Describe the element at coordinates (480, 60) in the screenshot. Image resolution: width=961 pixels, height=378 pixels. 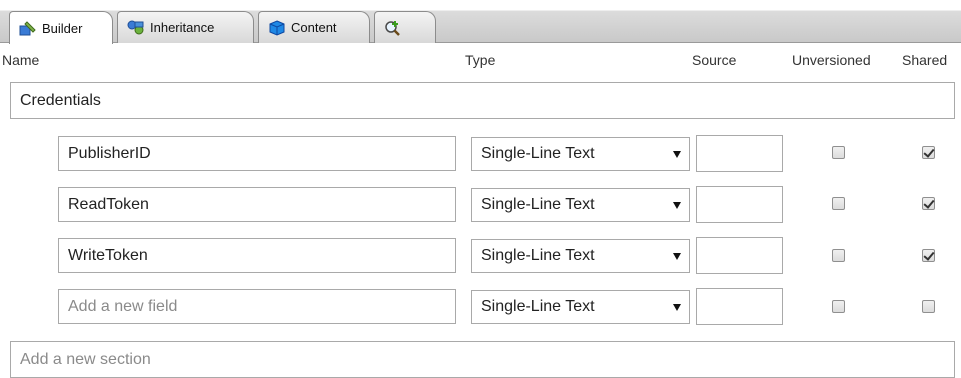
I see `column-header-type: Type` at that location.